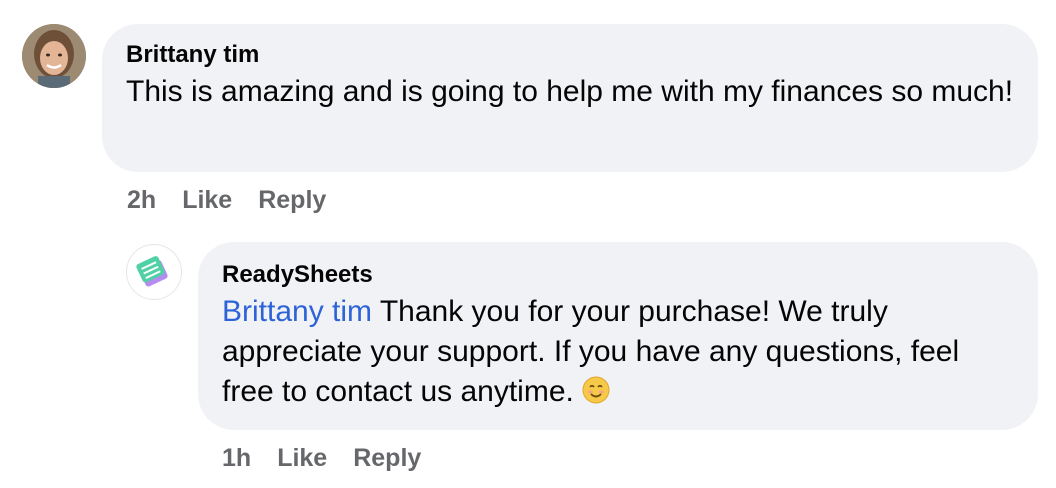 The width and height of the screenshot is (1056, 488). I want to click on smiling-face-icon, so click(596, 395).